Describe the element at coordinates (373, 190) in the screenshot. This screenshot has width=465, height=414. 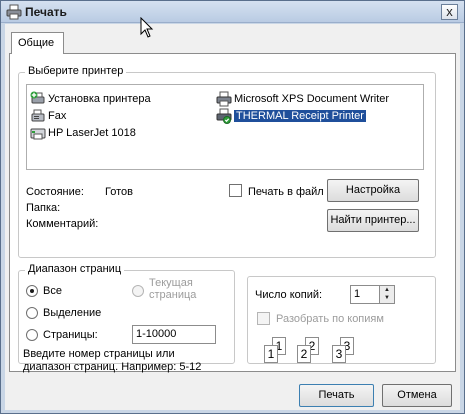
I see `preferences-button: Настройка` at that location.